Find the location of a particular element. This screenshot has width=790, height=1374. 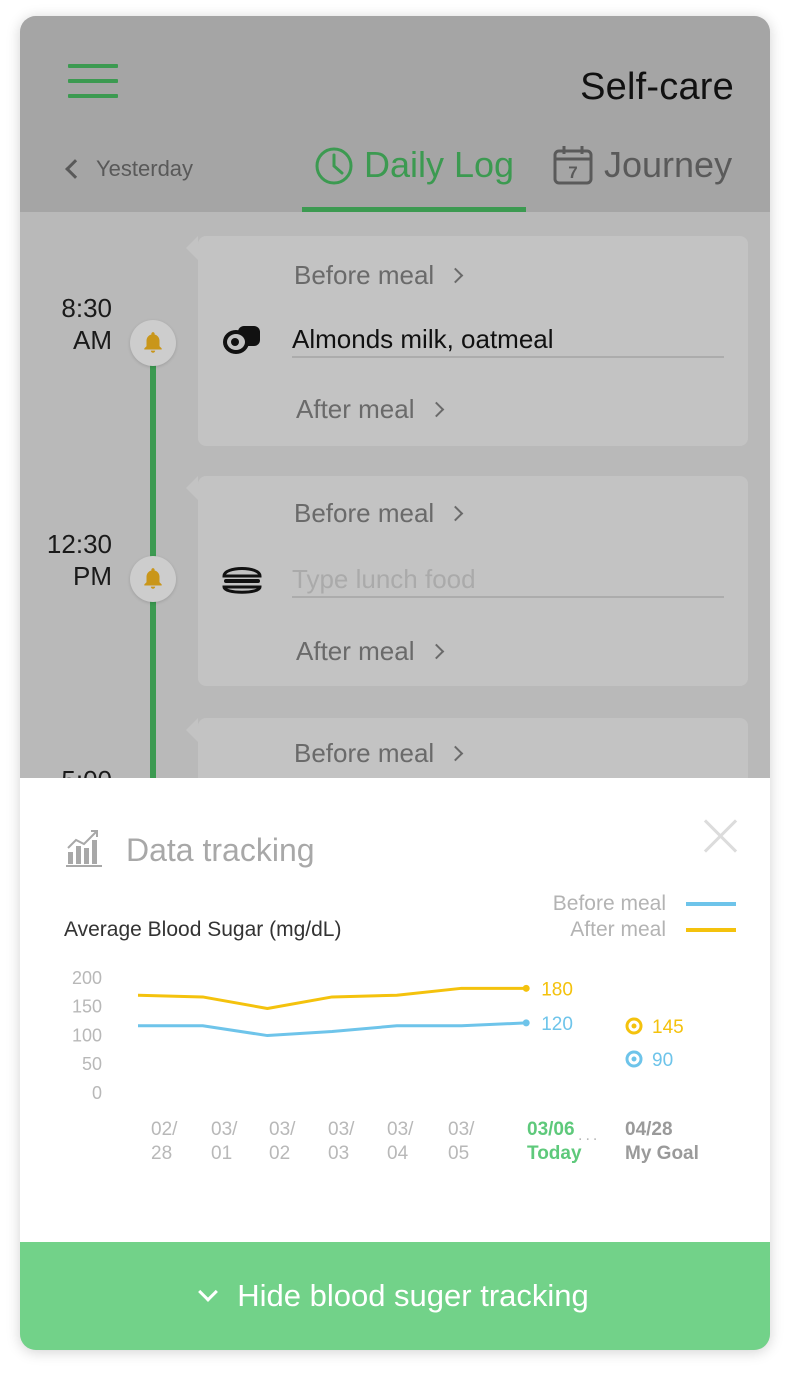

calendar-icon: 7 is located at coordinates (573, 165).